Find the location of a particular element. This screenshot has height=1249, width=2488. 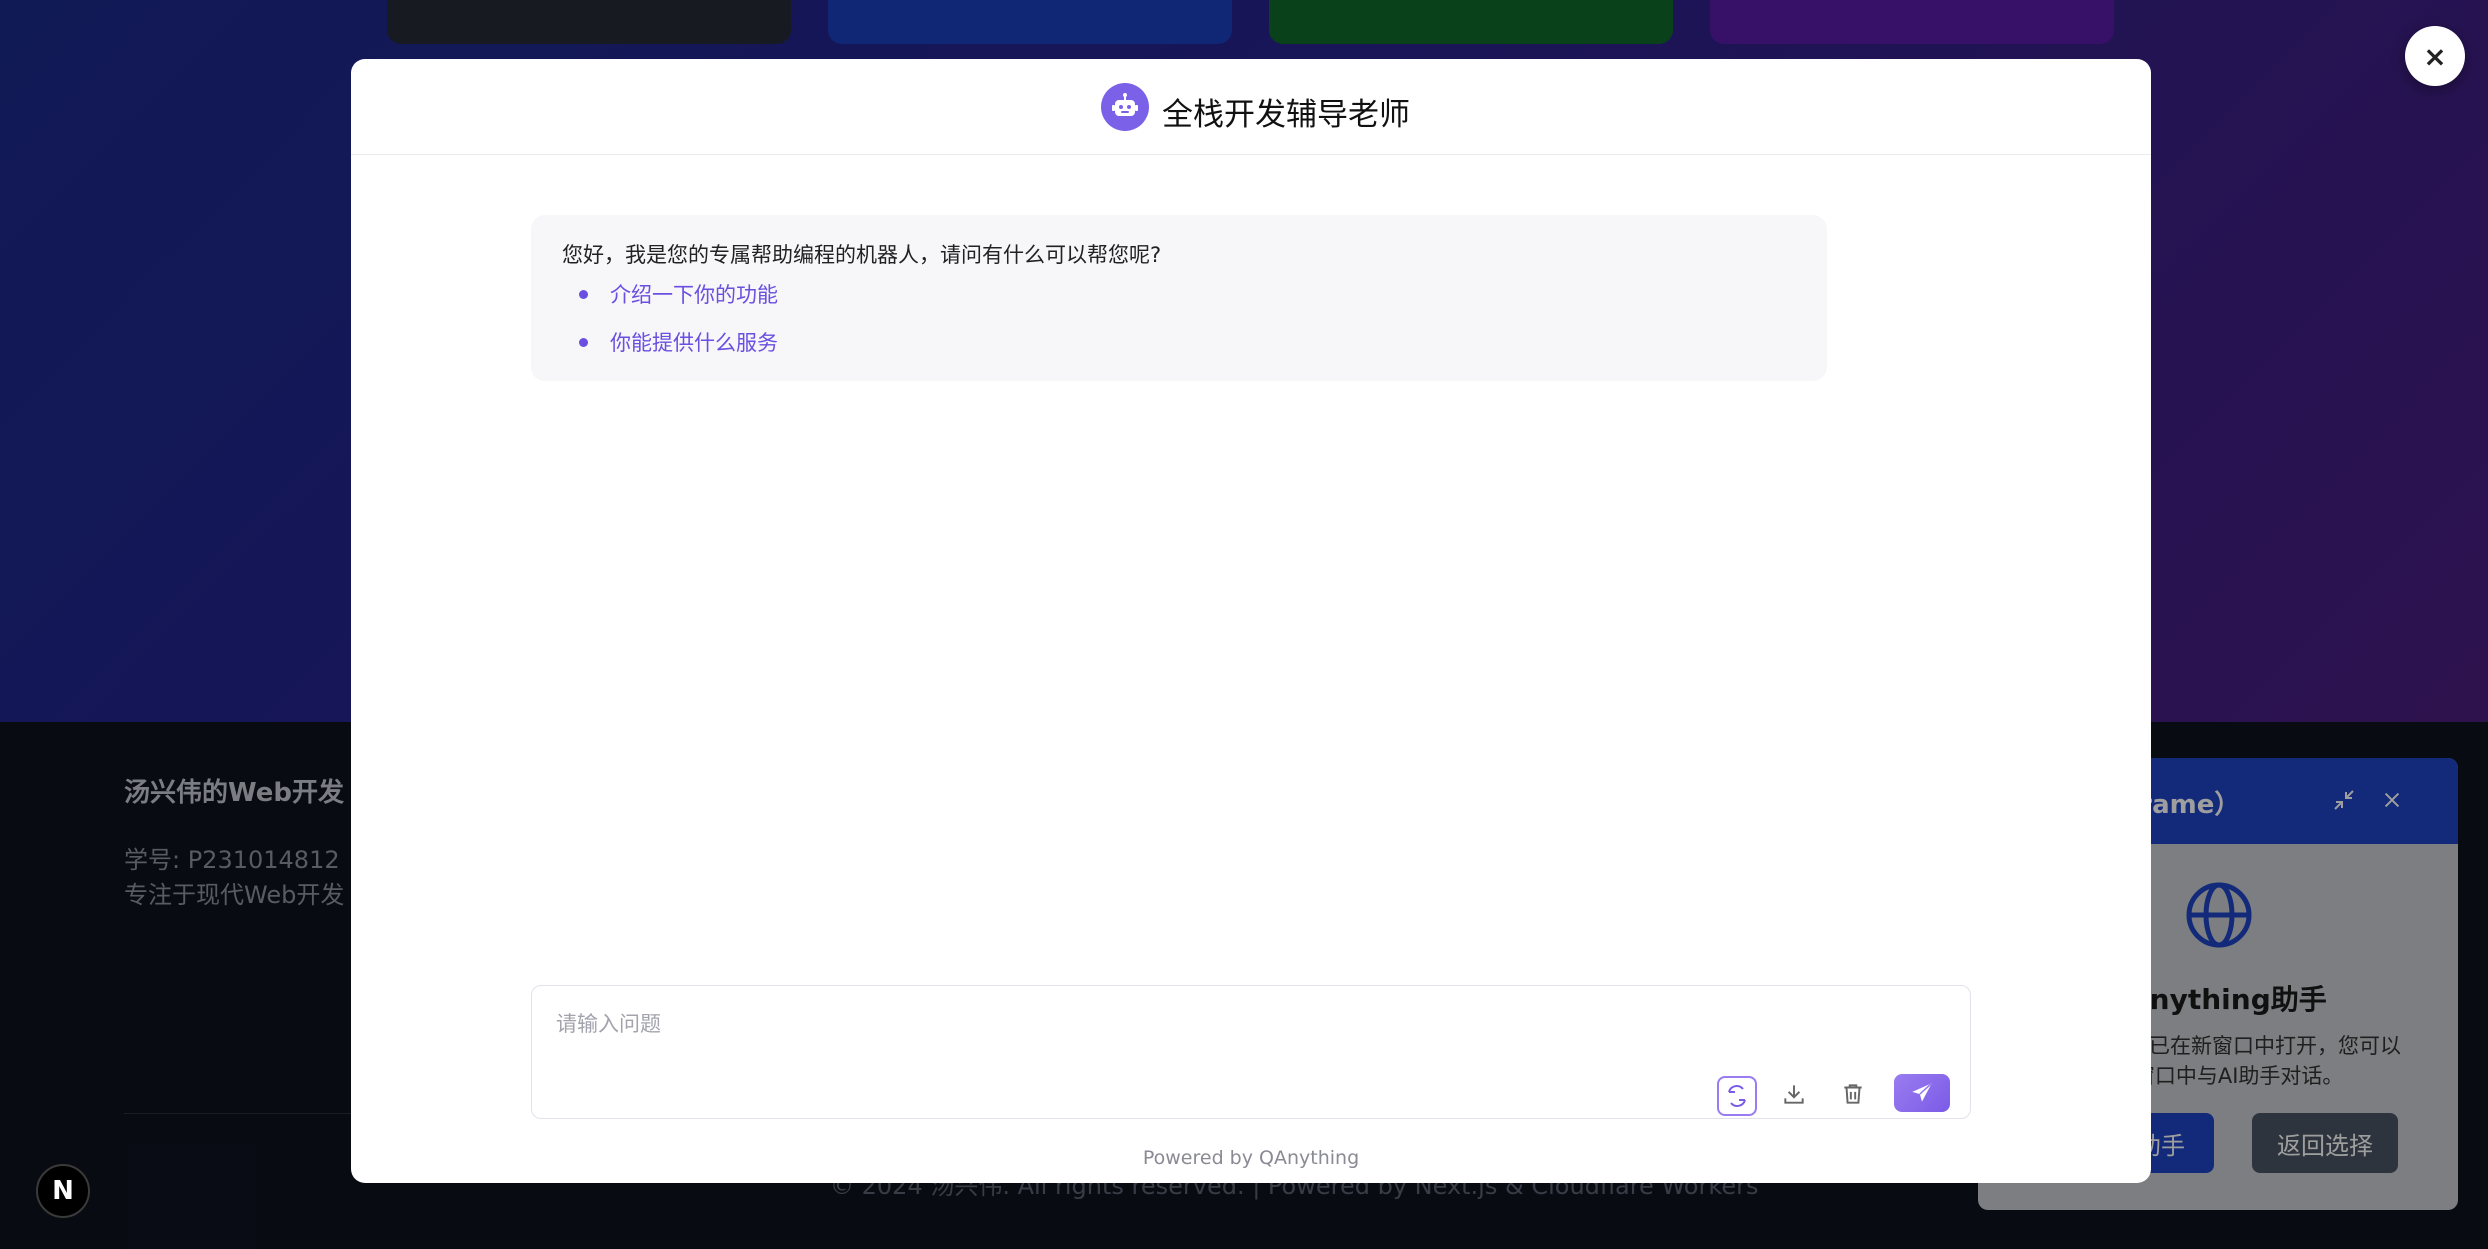

modal-header: 全栈开发辅导老师 is located at coordinates (1251, 107).